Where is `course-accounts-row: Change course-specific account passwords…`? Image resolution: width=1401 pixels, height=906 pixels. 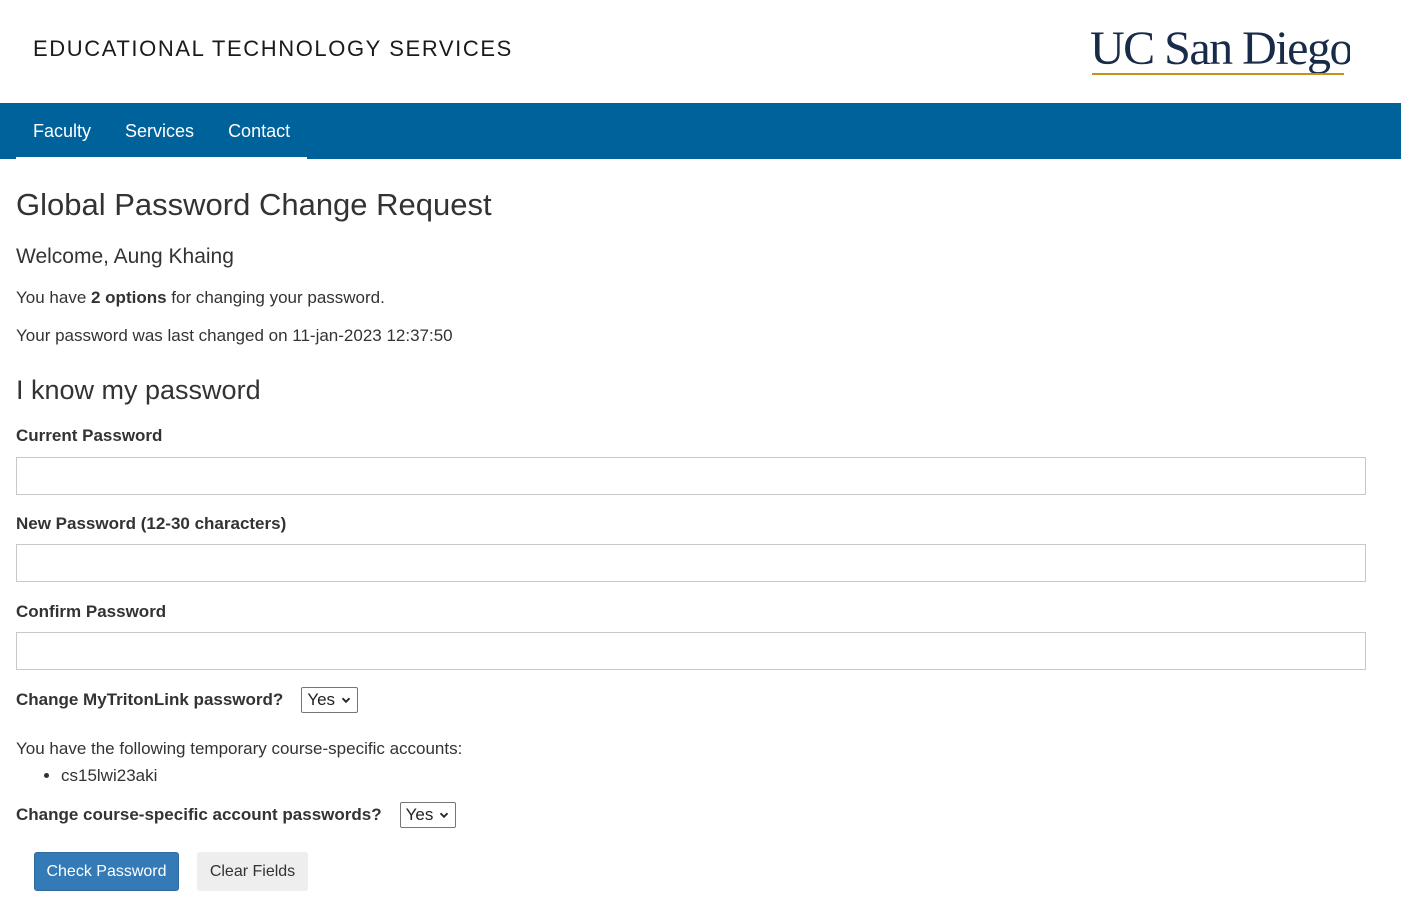 course-accounts-row: Change course-specific account passwords… is located at coordinates (236, 815).